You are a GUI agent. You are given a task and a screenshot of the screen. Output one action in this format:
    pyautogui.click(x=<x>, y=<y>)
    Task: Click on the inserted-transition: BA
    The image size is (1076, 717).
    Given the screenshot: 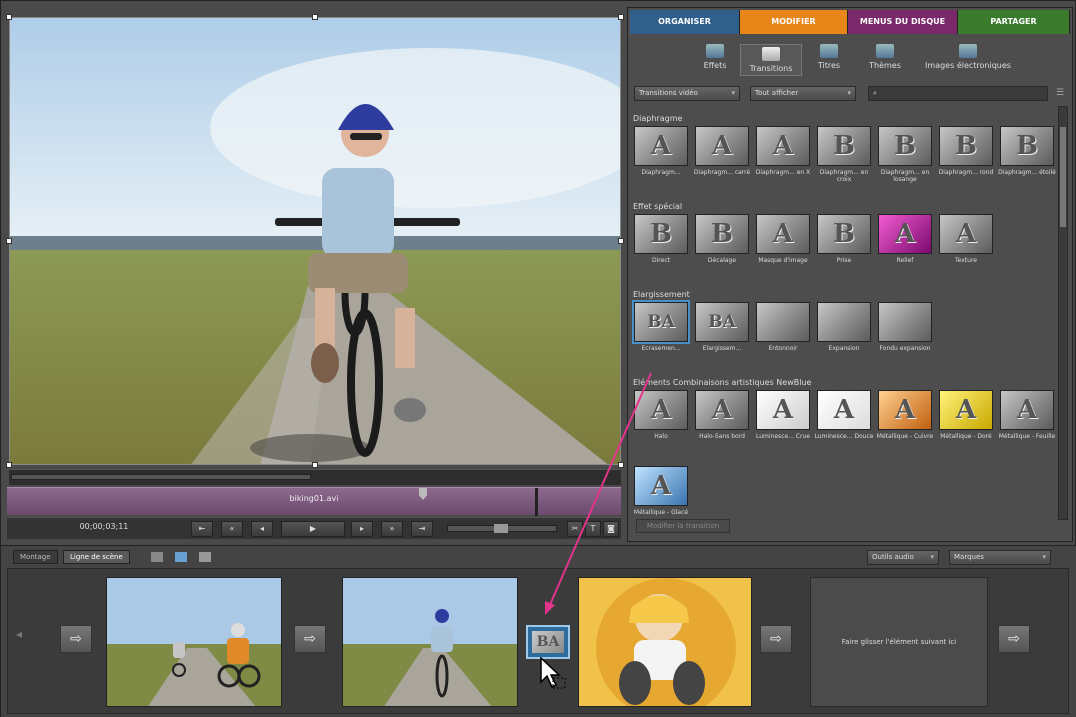 What is the action you would take?
    pyautogui.click(x=548, y=642)
    